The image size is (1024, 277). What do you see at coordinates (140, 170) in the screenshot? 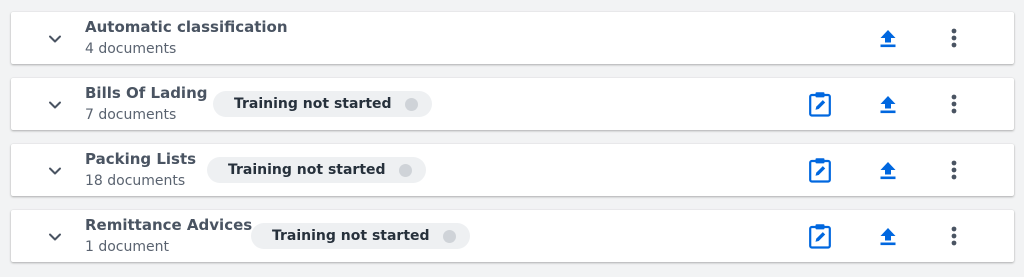
I see `row-title-block: Packing Lists 18 documents` at bounding box center [140, 170].